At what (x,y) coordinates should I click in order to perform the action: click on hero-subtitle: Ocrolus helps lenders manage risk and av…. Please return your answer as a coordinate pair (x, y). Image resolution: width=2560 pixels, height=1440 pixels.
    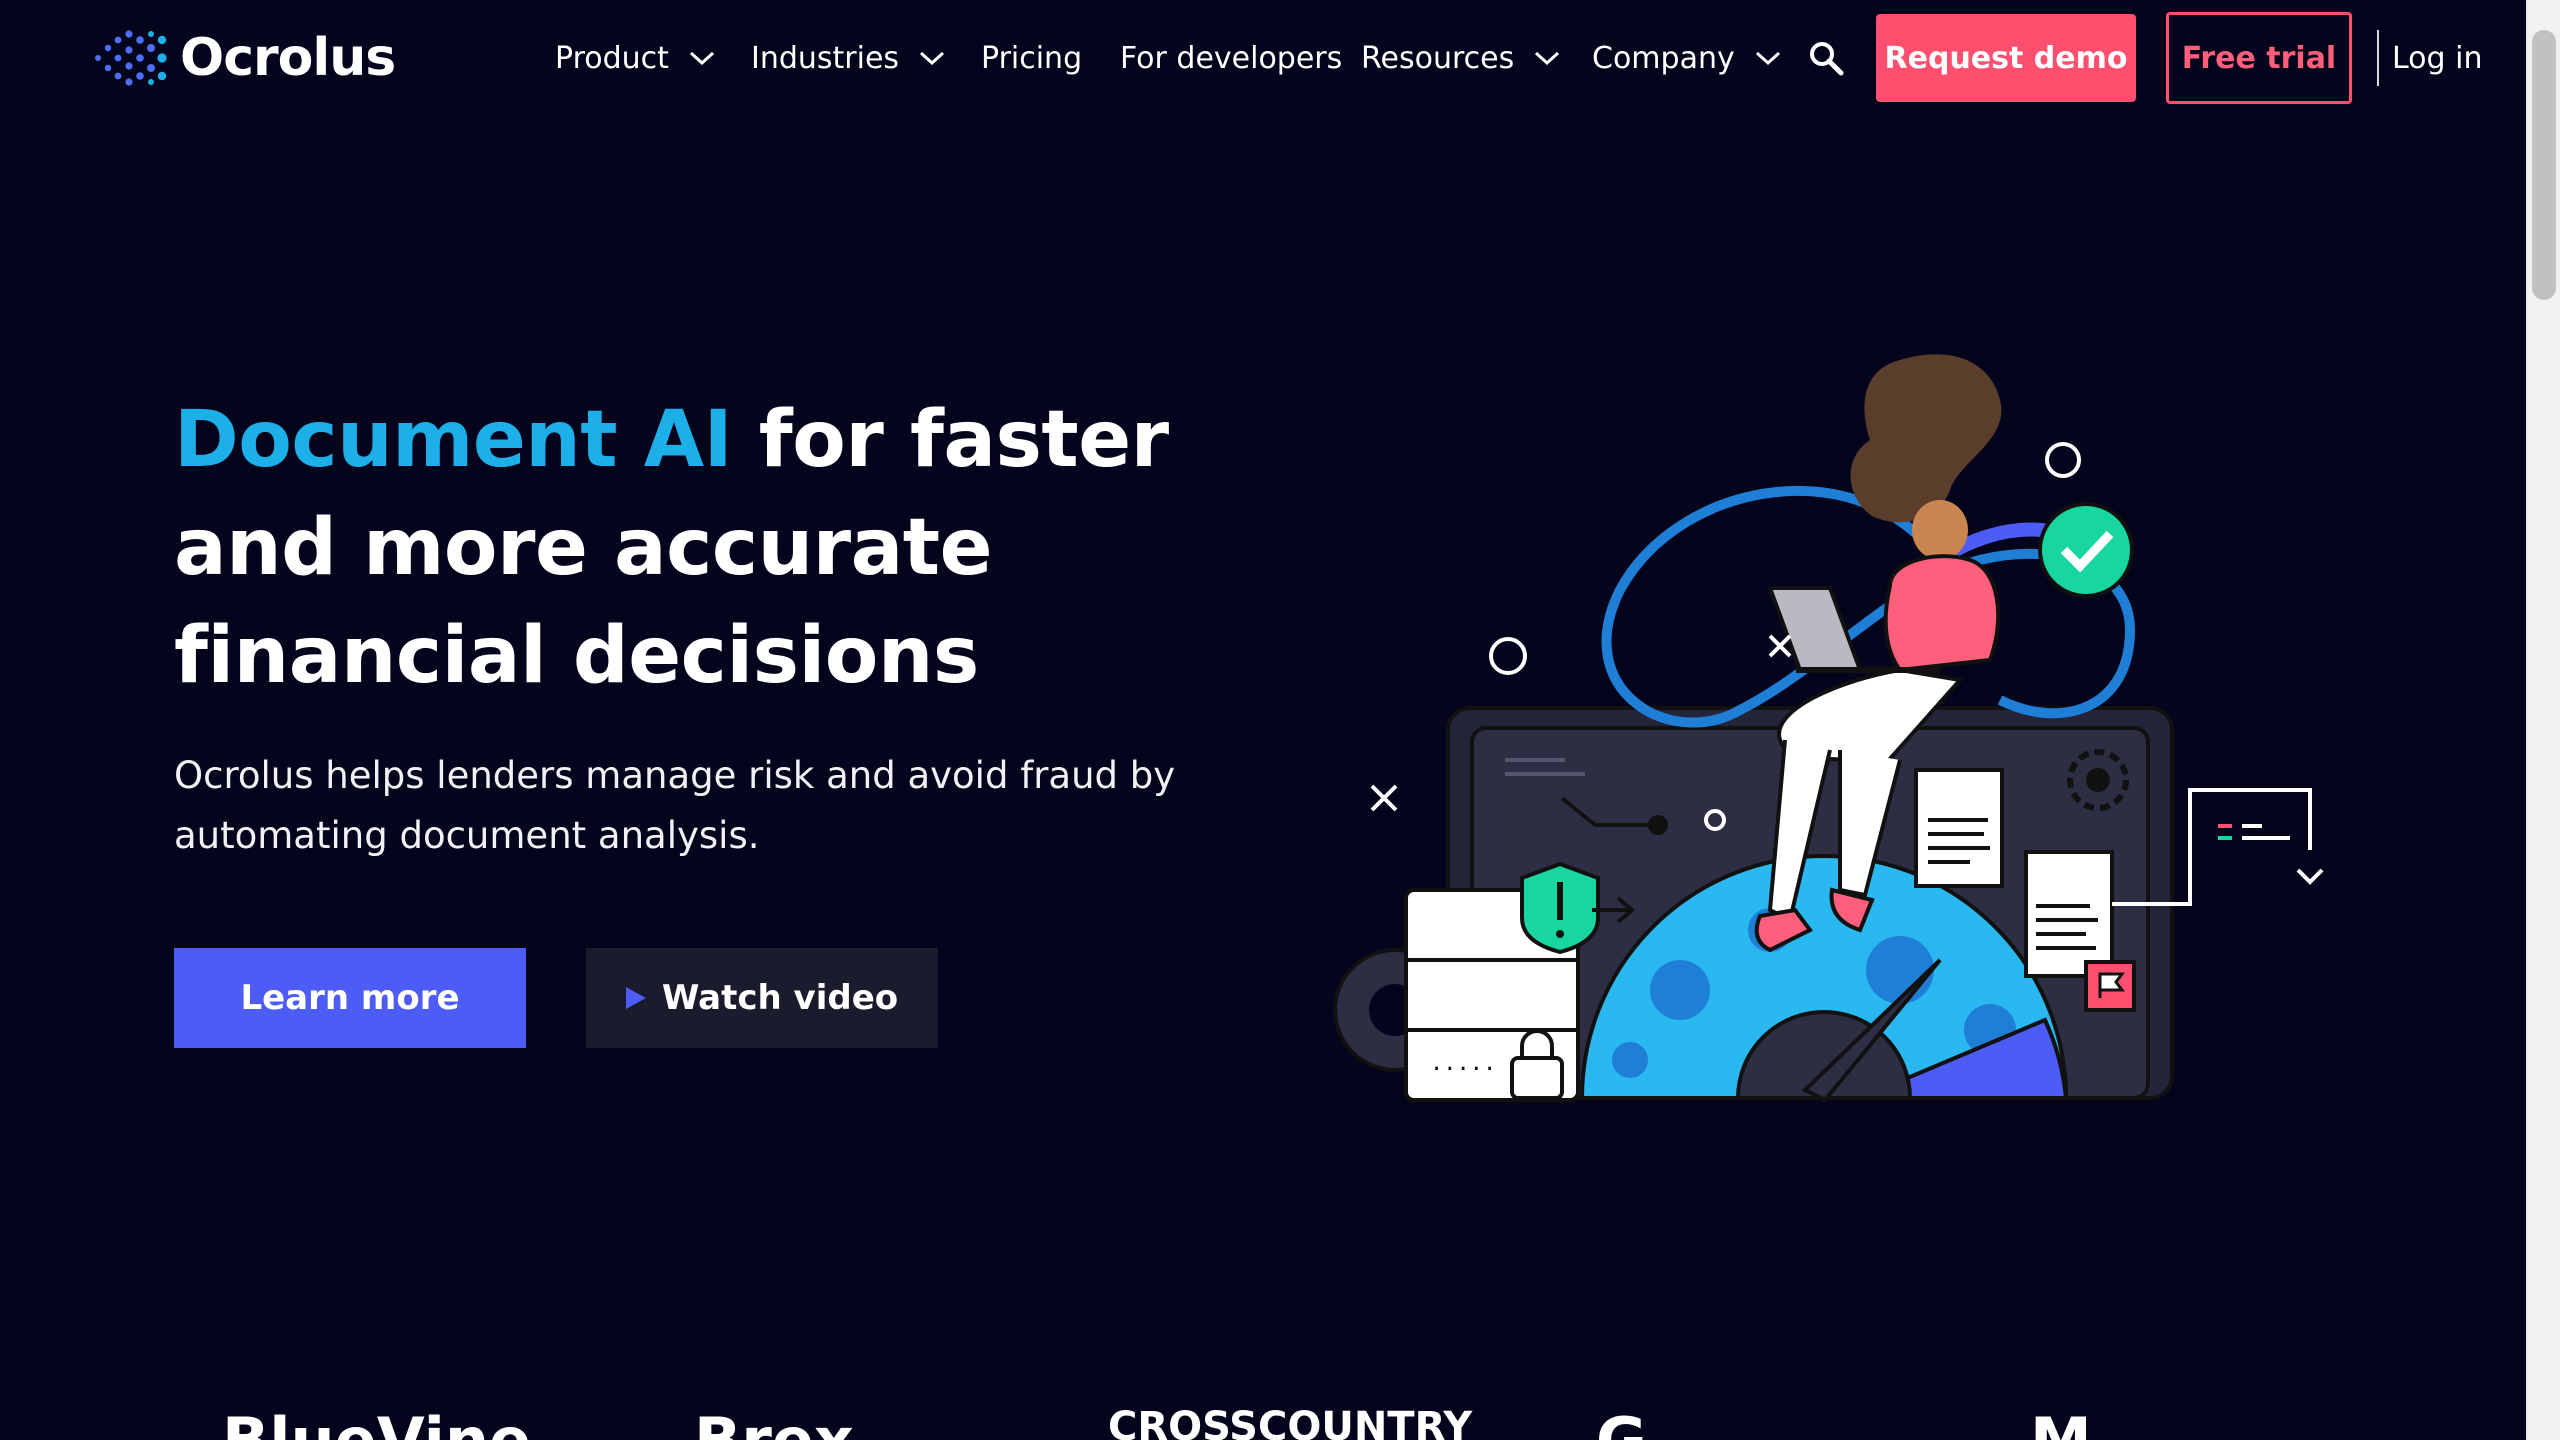
    Looking at the image, I should click on (675, 805).